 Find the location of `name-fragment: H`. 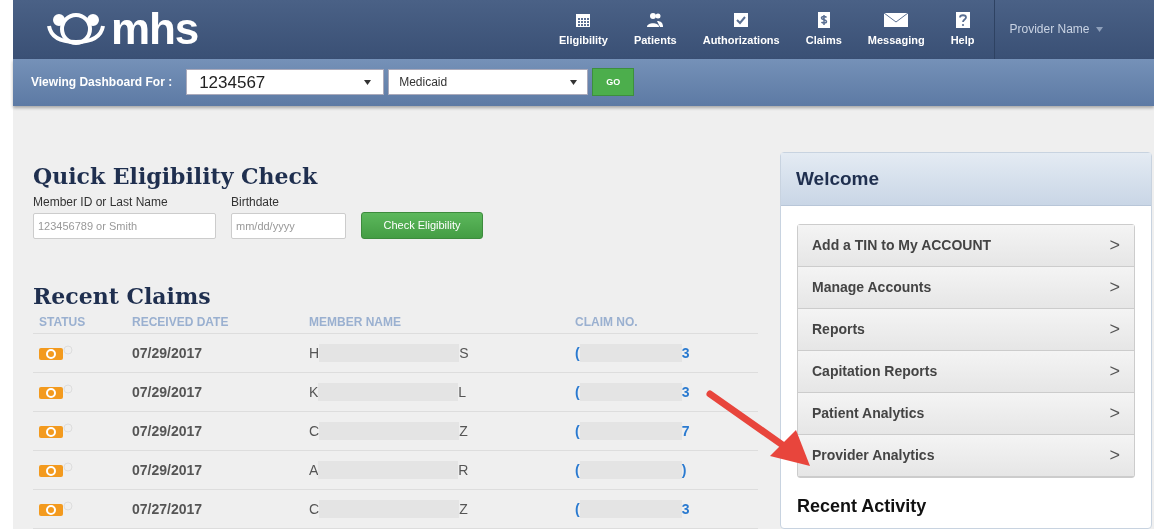

name-fragment: H is located at coordinates (314, 353).